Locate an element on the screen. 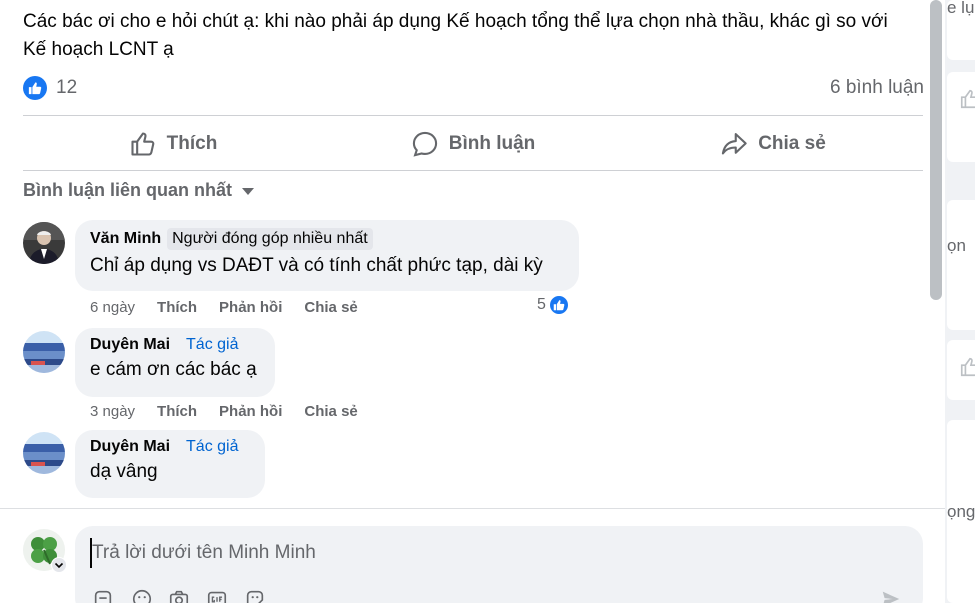  share-button-label: Chia sẻ is located at coordinates (792, 143).